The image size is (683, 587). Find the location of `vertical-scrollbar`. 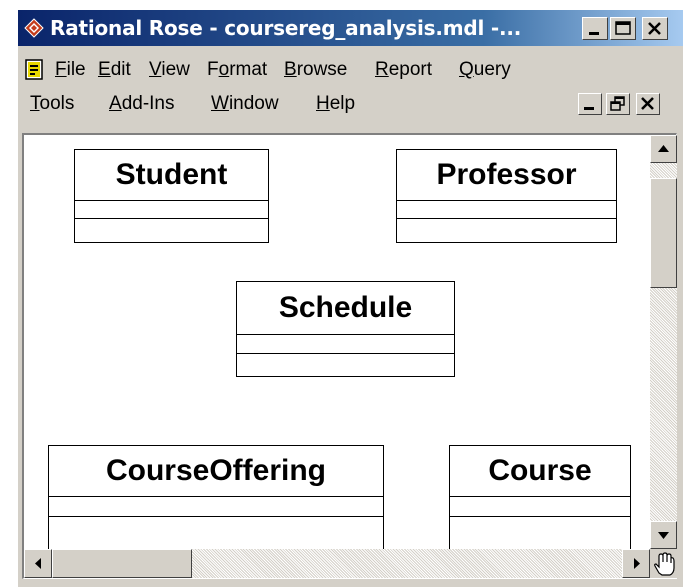

vertical-scrollbar is located at coordinates (663, 342).